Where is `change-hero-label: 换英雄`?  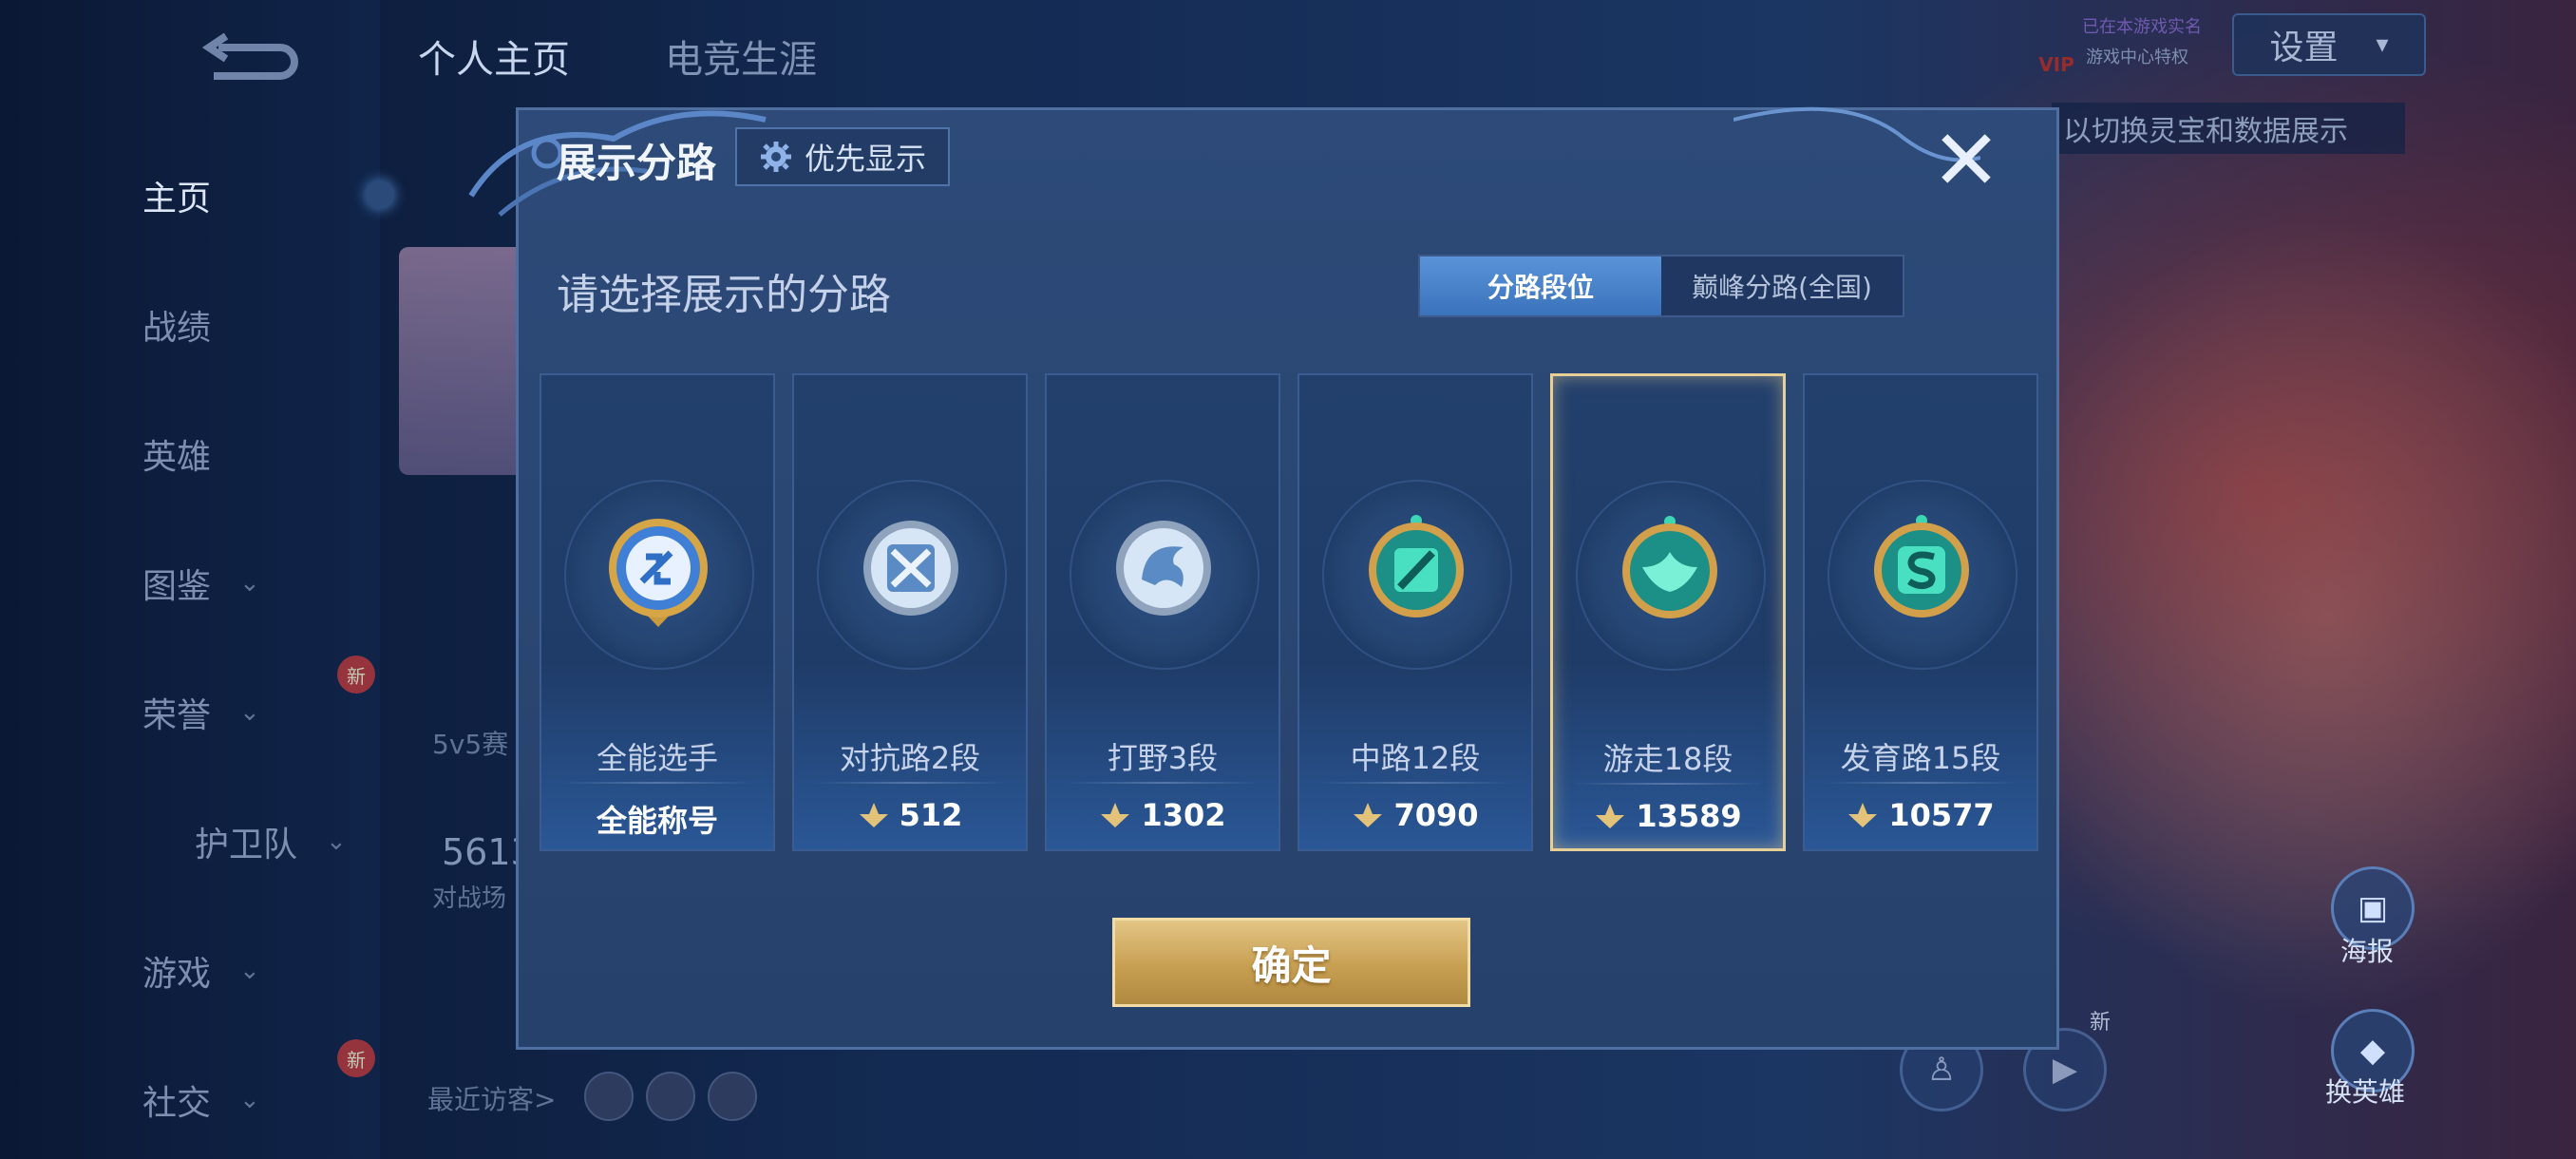 change-hero-label: 换英雄 is located at coordinates (2365, 1092).